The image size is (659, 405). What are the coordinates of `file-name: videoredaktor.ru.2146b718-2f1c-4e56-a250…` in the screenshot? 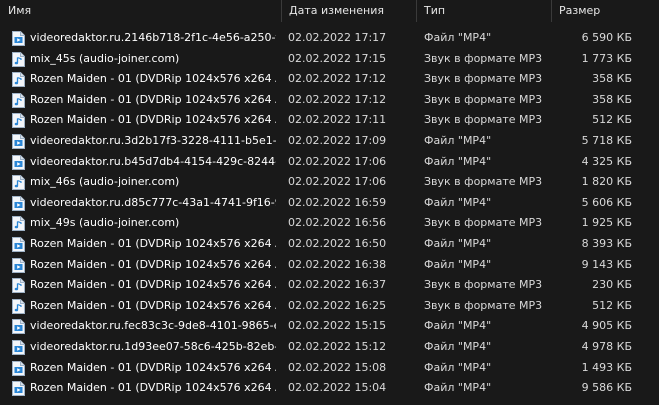 It's located at (153, 37).